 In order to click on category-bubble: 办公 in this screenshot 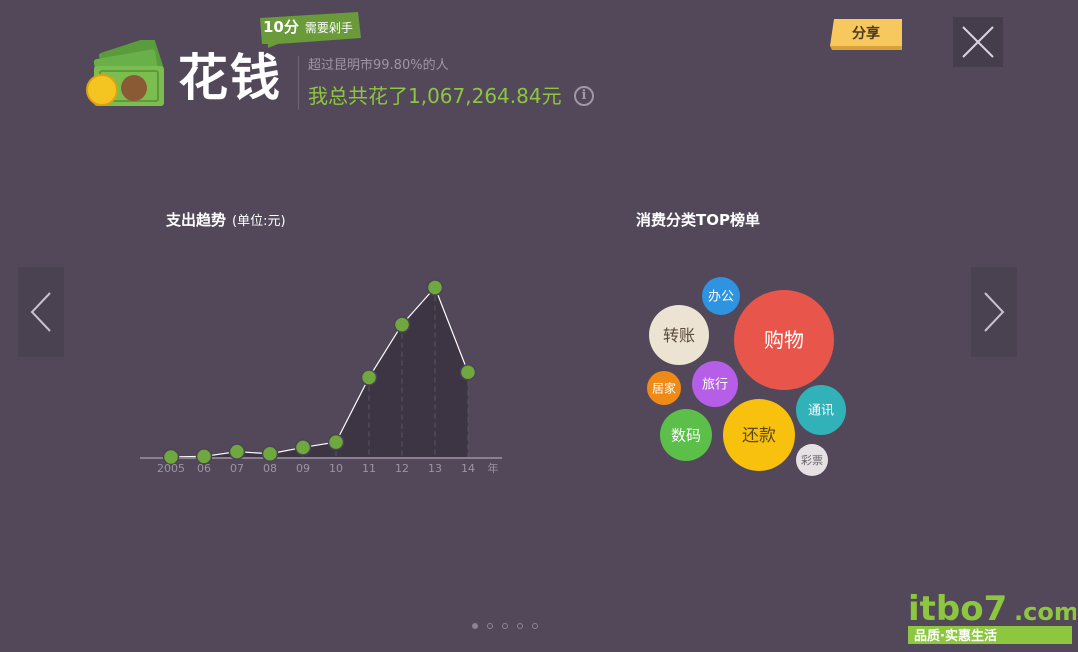, I will do `click(721, 296)`.